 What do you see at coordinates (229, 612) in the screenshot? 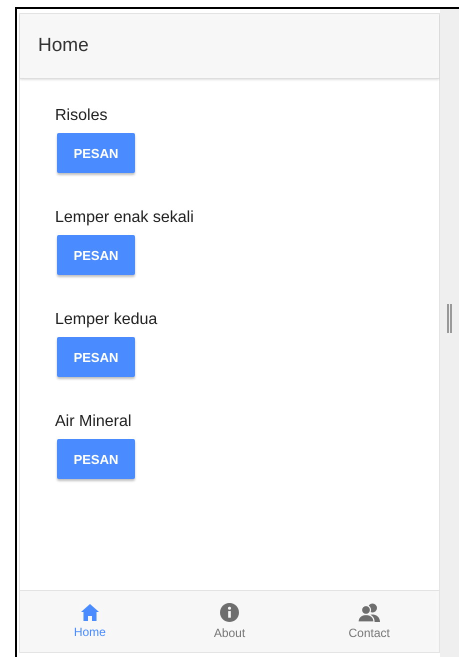
I see `info-icon` at bounding box center [229, 612].